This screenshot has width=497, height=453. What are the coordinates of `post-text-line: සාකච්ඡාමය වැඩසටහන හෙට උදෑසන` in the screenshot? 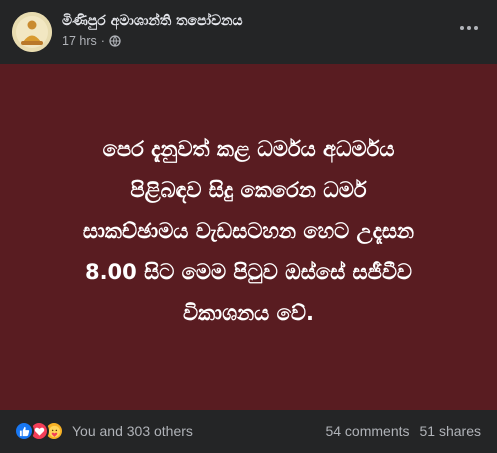 It's located at (248, 230).